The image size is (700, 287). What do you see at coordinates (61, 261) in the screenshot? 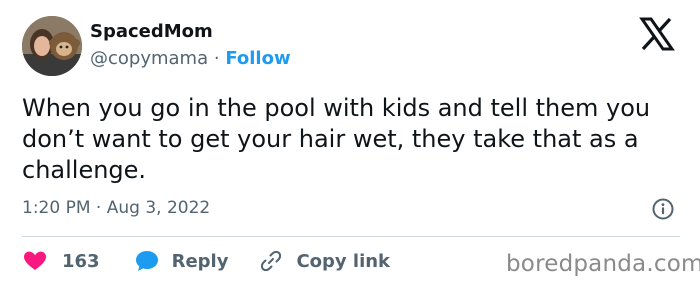
I see `like-button: 163` at bounding box center [61, 261].